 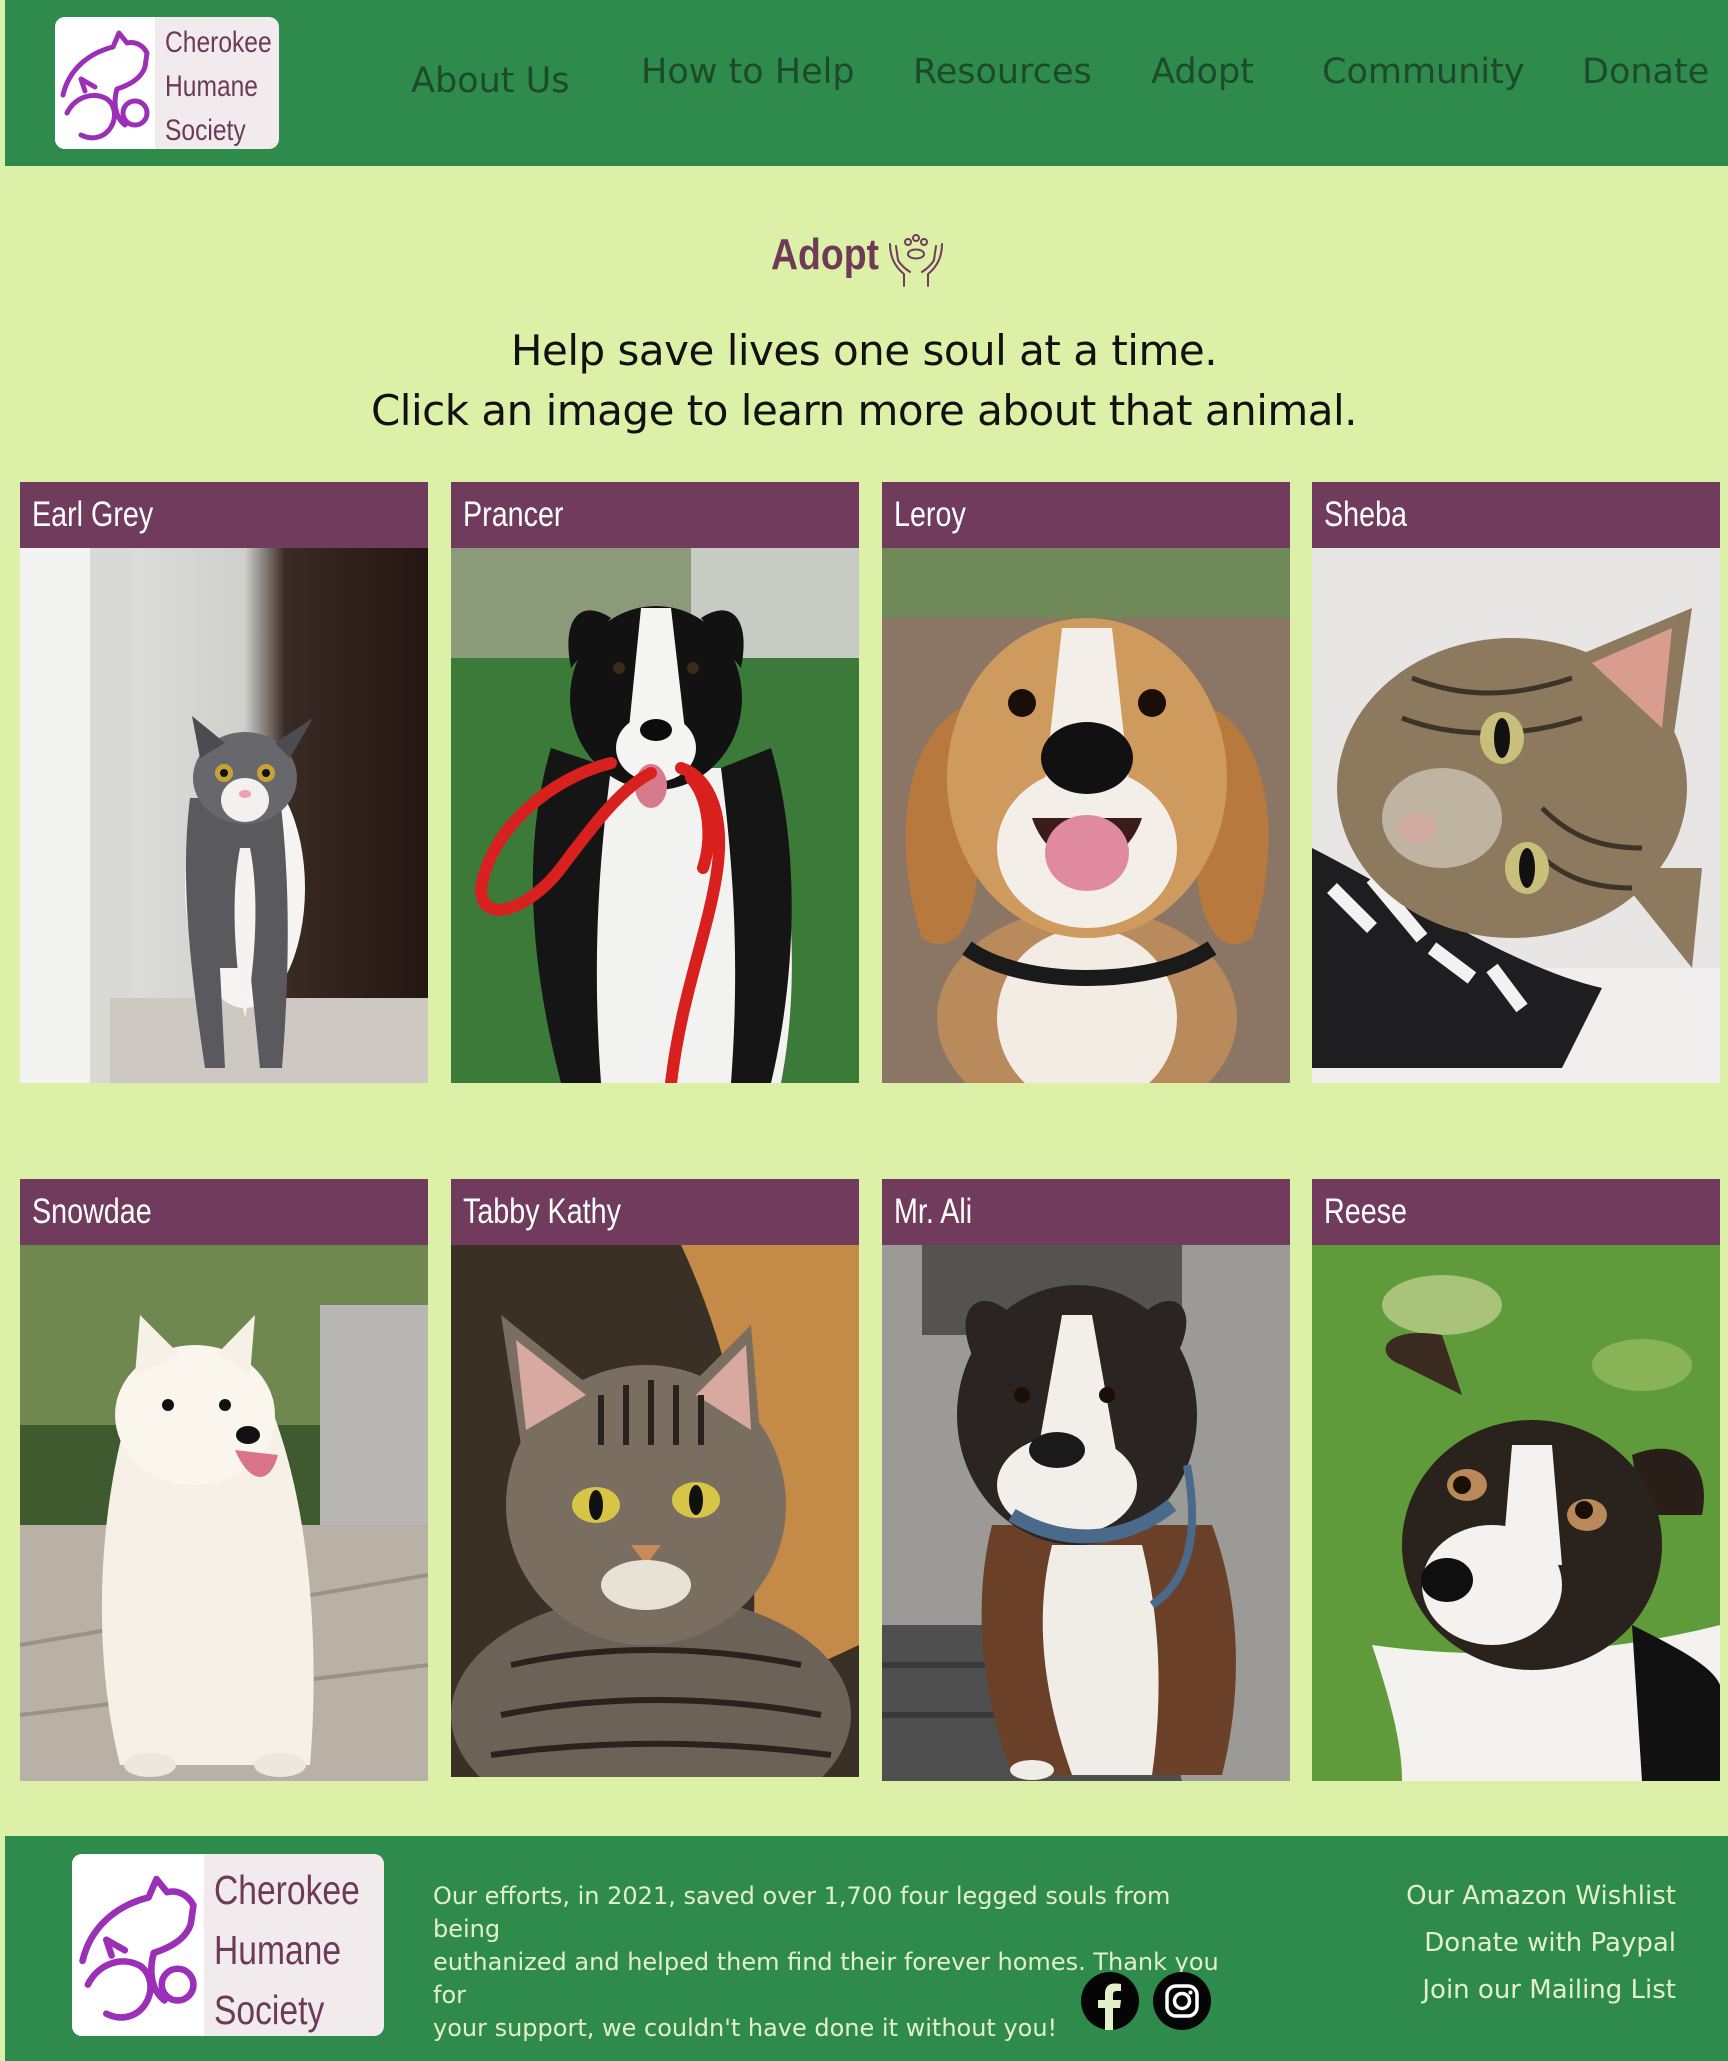 I want to click on footer-logo: Cherokee Humane Society, so click(x=228, y=1945).